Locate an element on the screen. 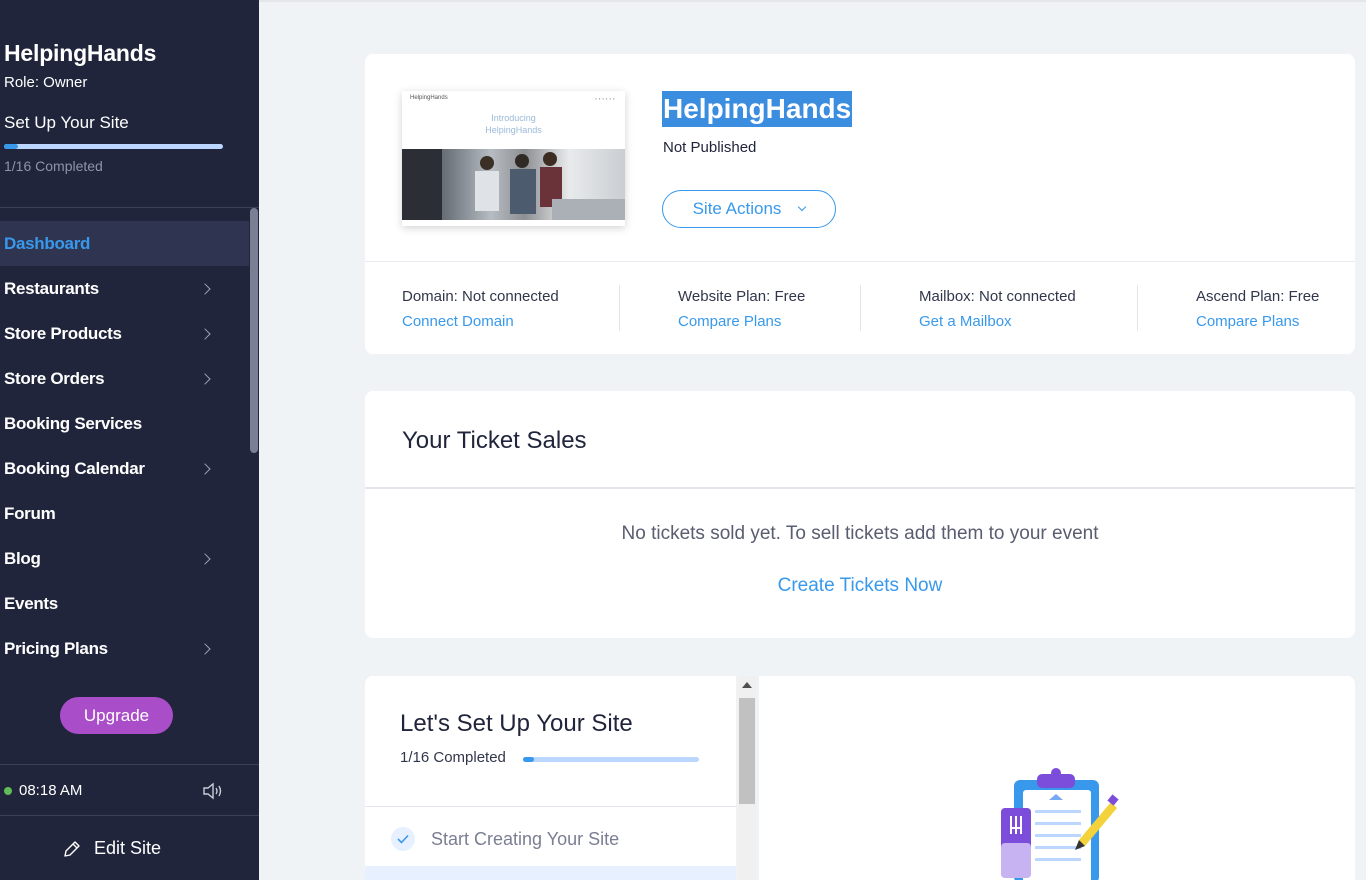 The image size is (1366, 880). create-tickets-link: Create Tickets Now is located at coordinates (860, 586).